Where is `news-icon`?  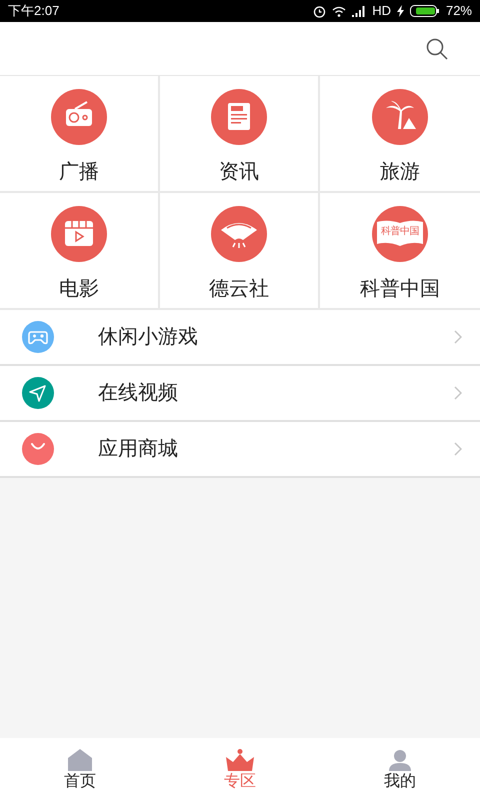 news-icon is located at coordinates (239, 117).